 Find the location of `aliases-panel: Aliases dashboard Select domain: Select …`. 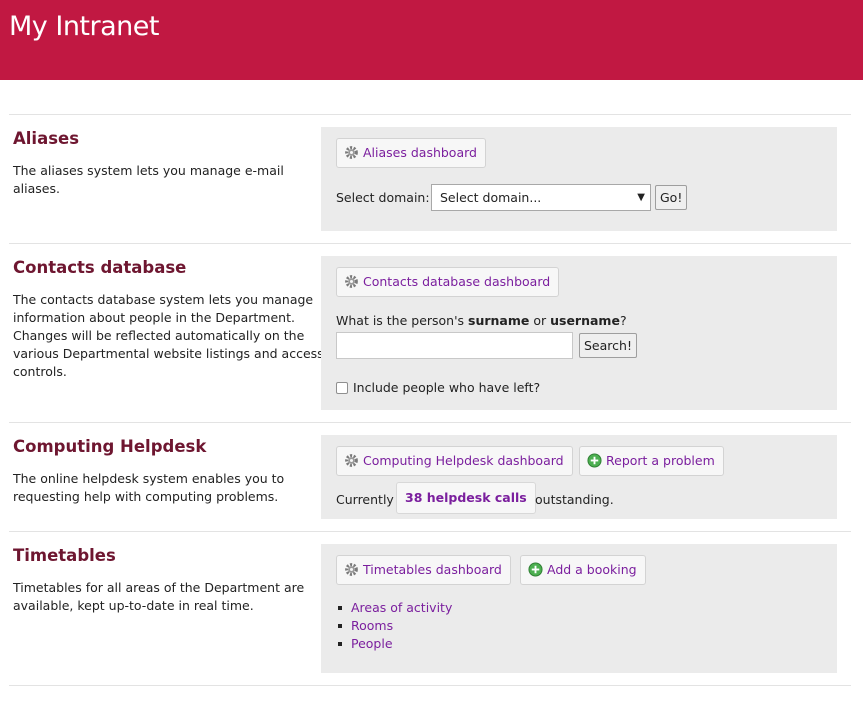

aliases-panel: Aliases dashboard Select domain: Select … is located at coordinates (579, 179).